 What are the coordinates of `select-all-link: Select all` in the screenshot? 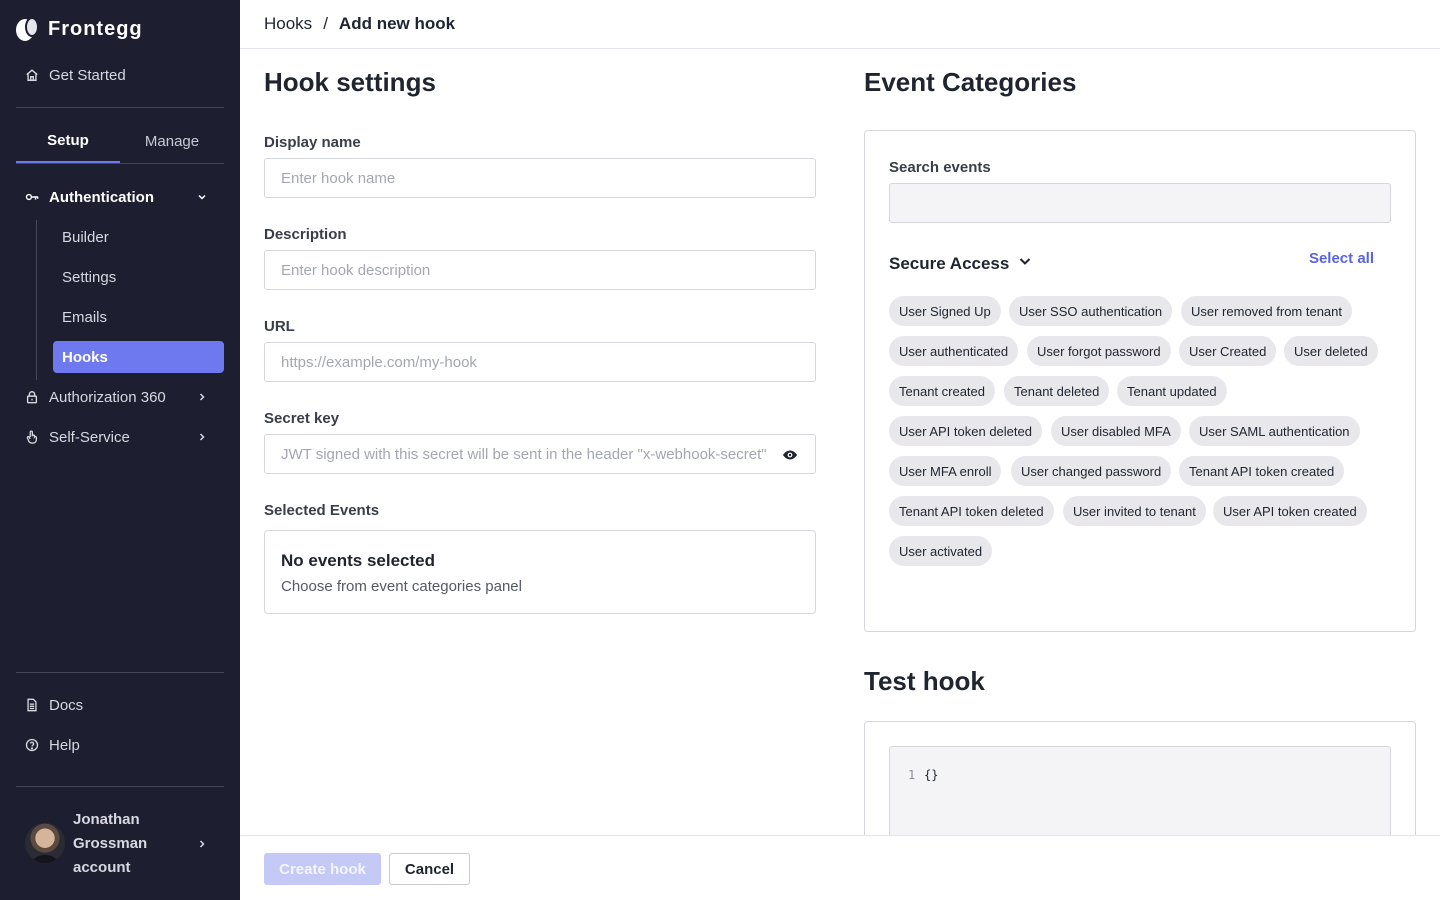 It's located at (1341, 258).